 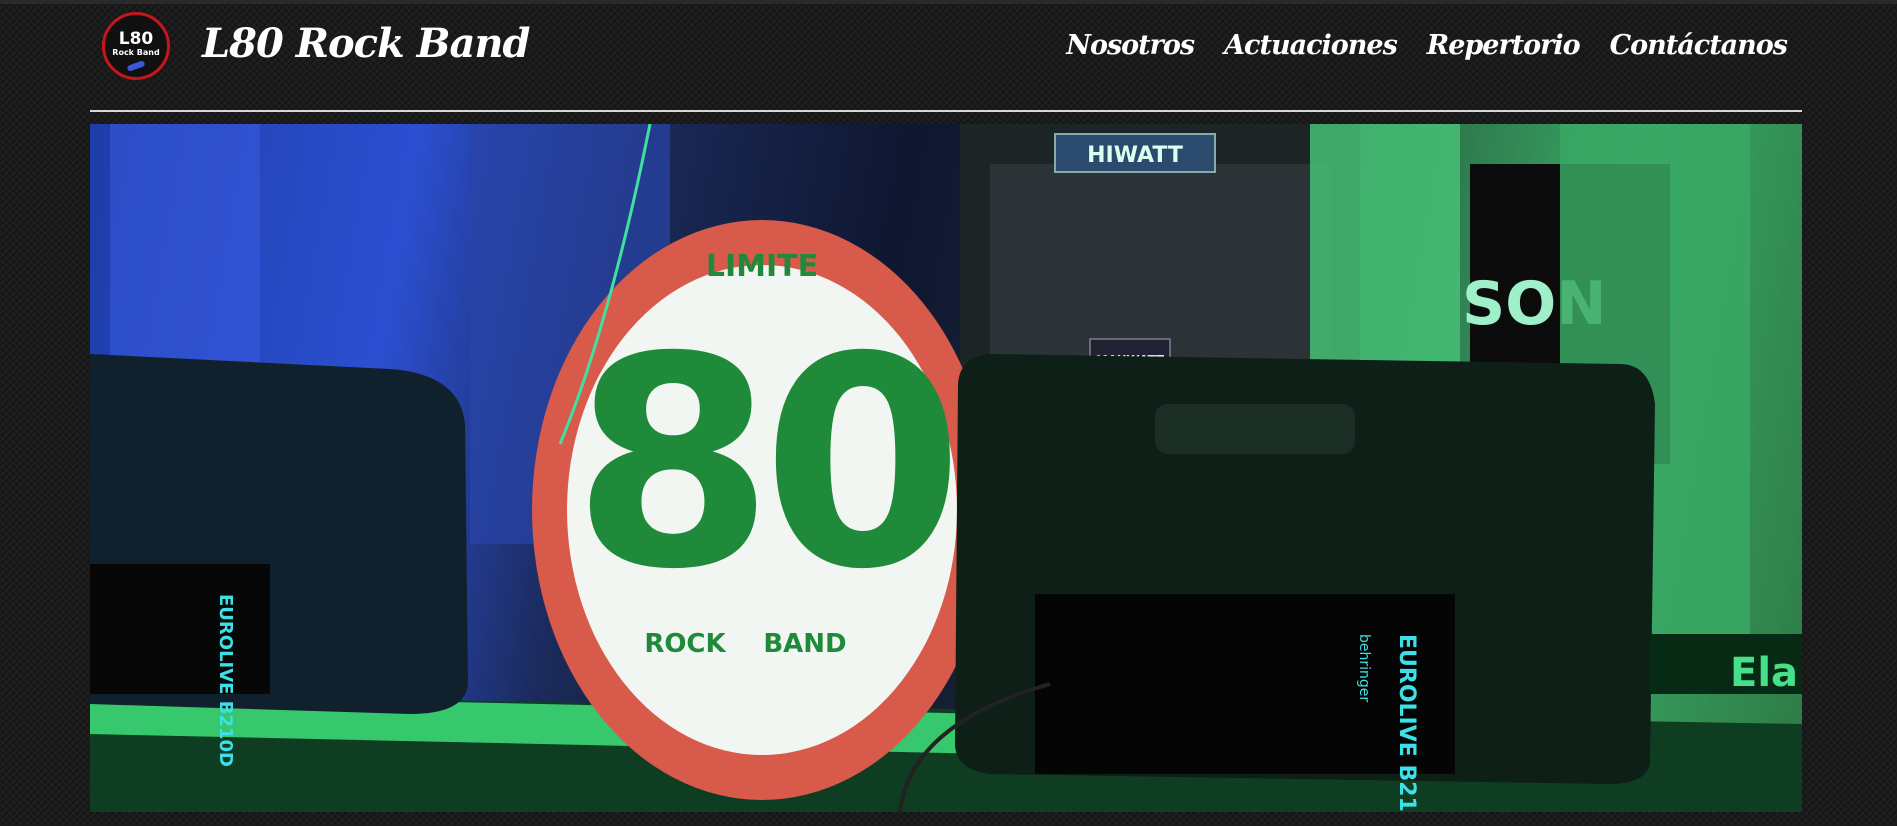 I want to click on sign-limite-text: LIMITE, so click(x=762, y=266).